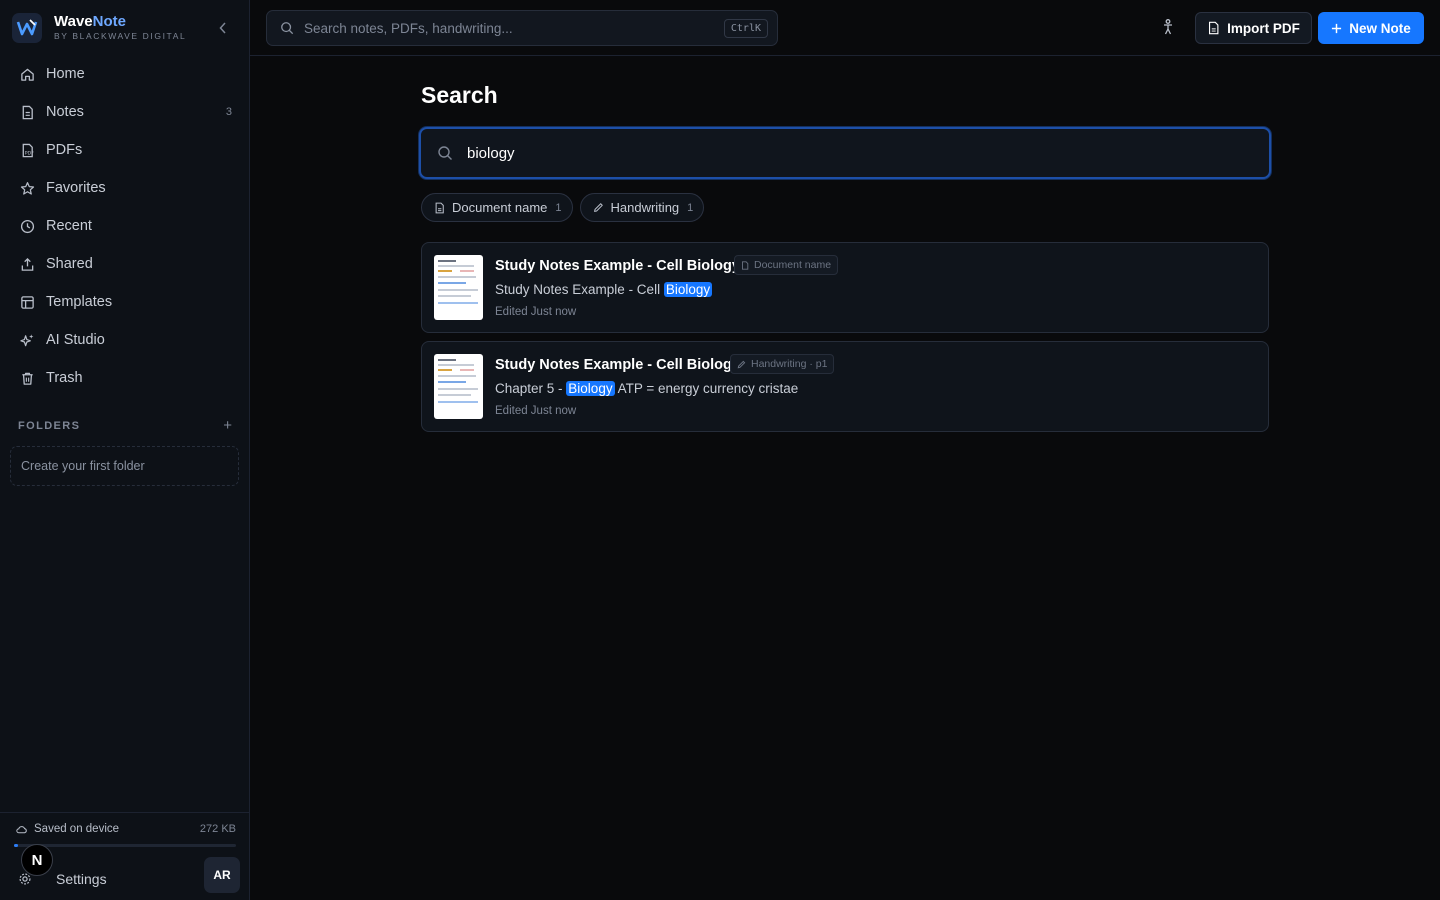 This screenshot has width=1440, height=900. Describe the element at coordinates (1380, 28) in the screenshot. I see `new-note-label: New Note` at that location.